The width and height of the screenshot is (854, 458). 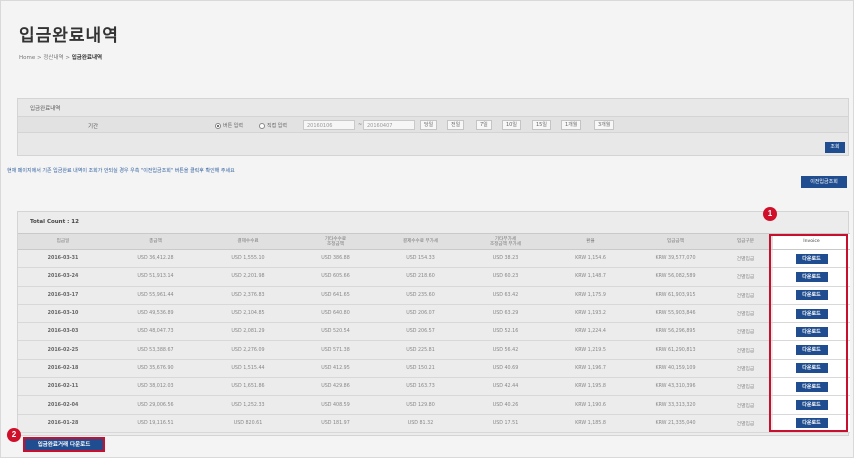 What do you see at coordinates (505, 332) in the screenshot?
I see `cell-other-vat: USD 52.16` at bounding box center [505, 332].